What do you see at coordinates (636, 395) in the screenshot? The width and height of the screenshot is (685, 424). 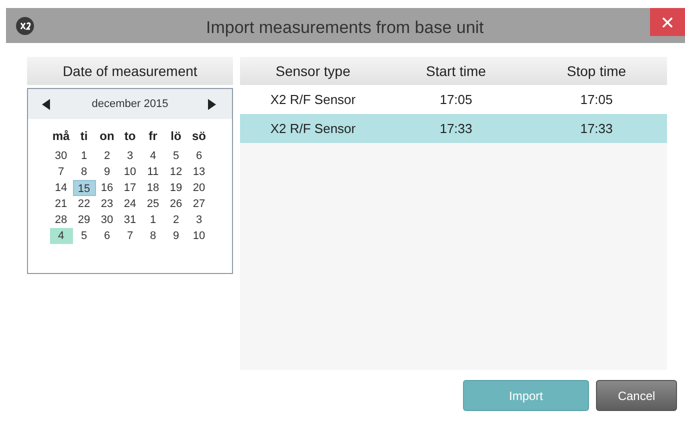 I see `dialog-button: Cancel` at bounding box center [636, 395].